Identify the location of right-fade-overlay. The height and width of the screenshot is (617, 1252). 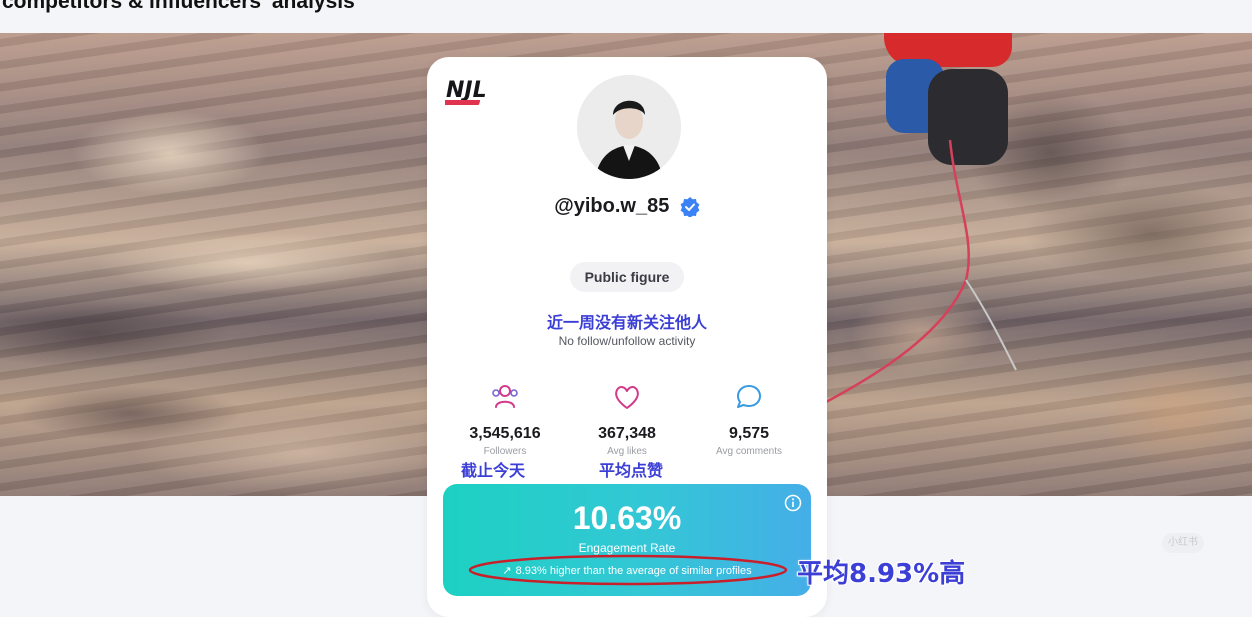
(1194, 574).